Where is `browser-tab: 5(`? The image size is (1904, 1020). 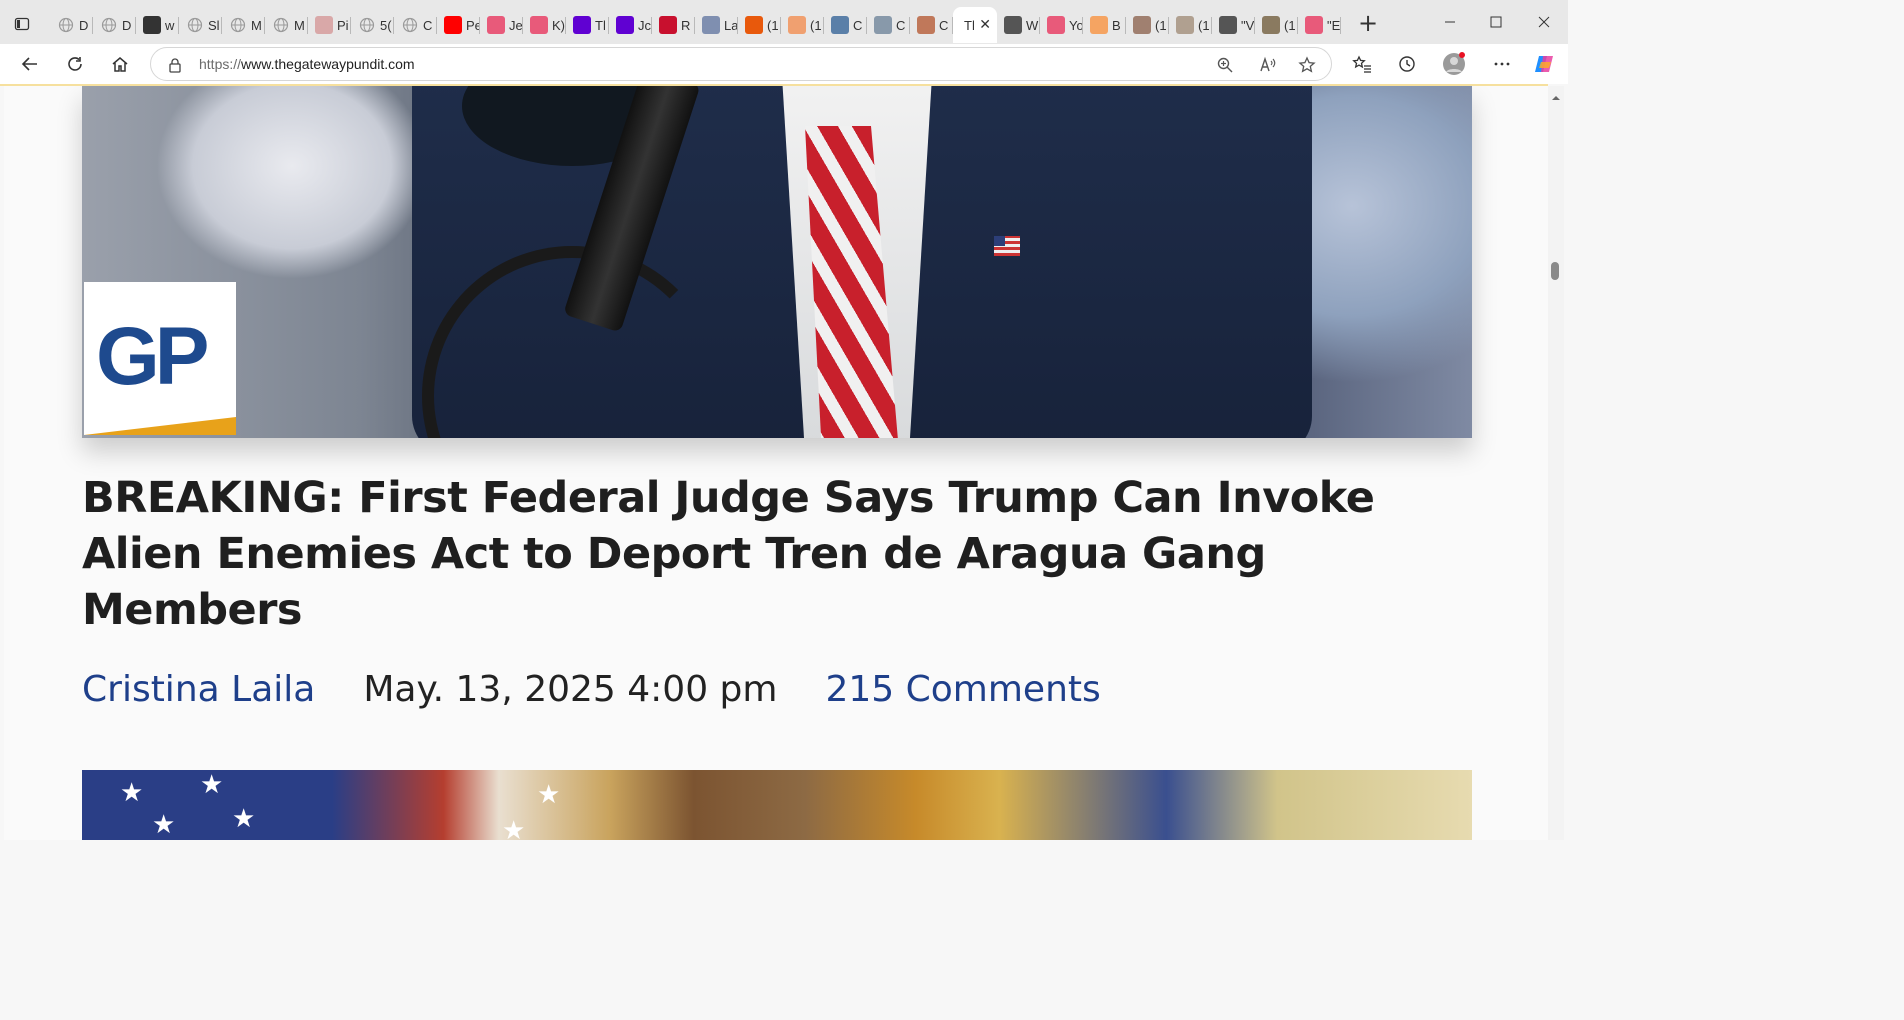
browser-tab: 5( is located at coordinates (372, 25).